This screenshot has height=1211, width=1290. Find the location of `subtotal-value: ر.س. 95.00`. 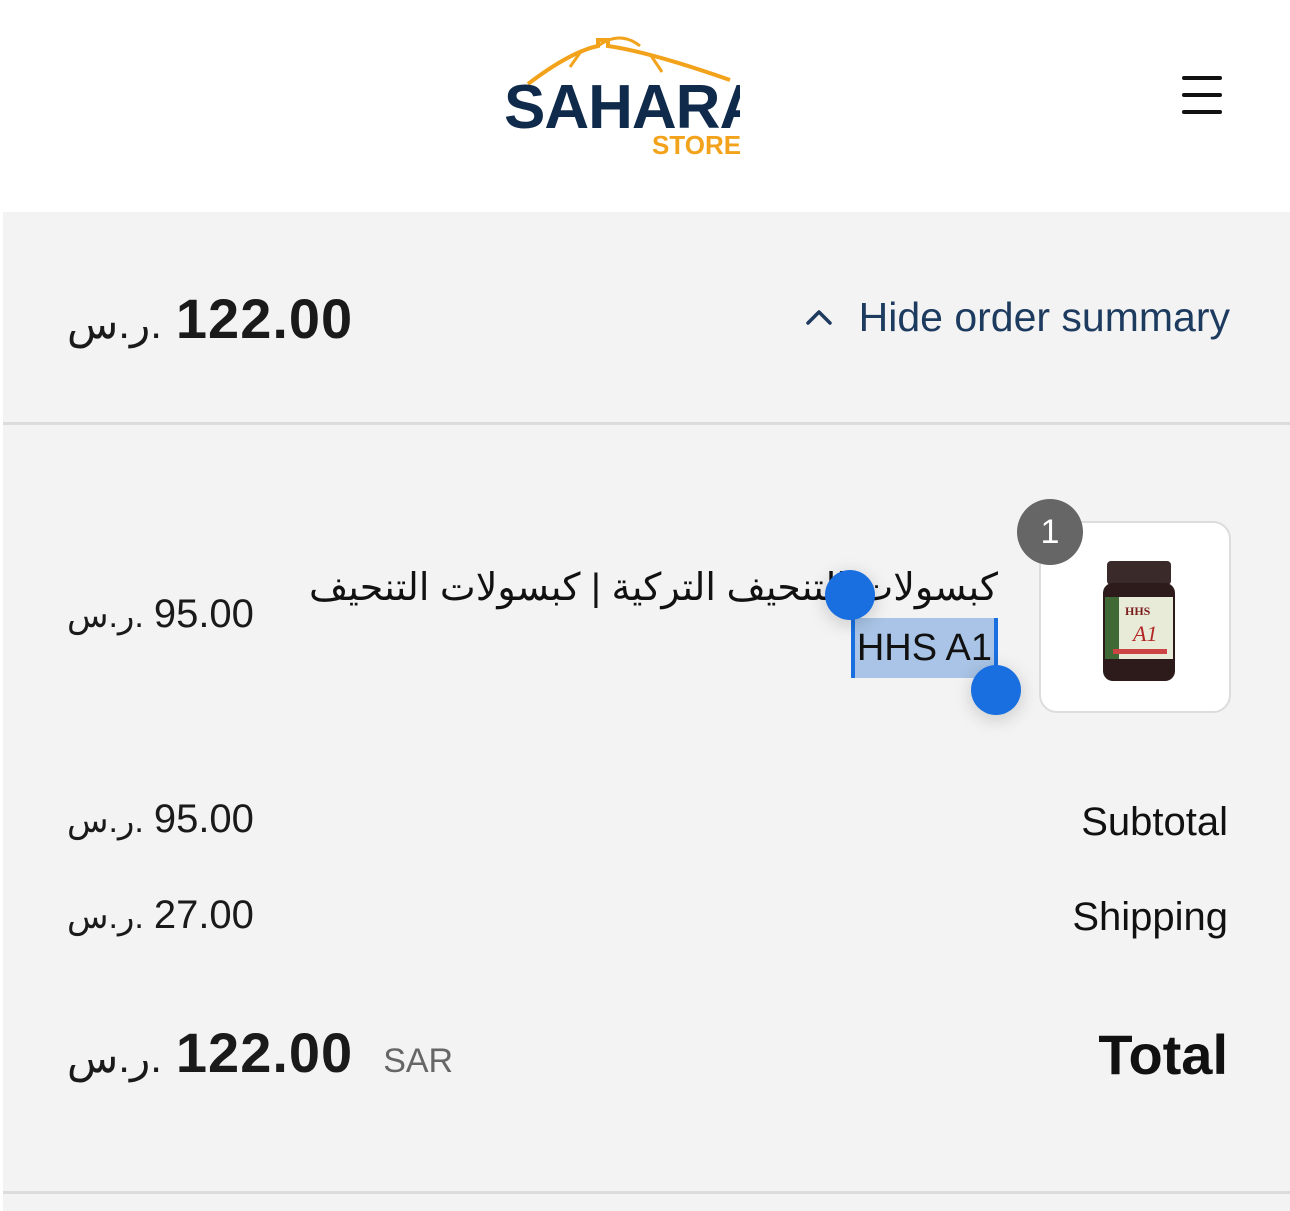

subtotal-value: ر.س. 95.00 is located at coordinates (160, 819).